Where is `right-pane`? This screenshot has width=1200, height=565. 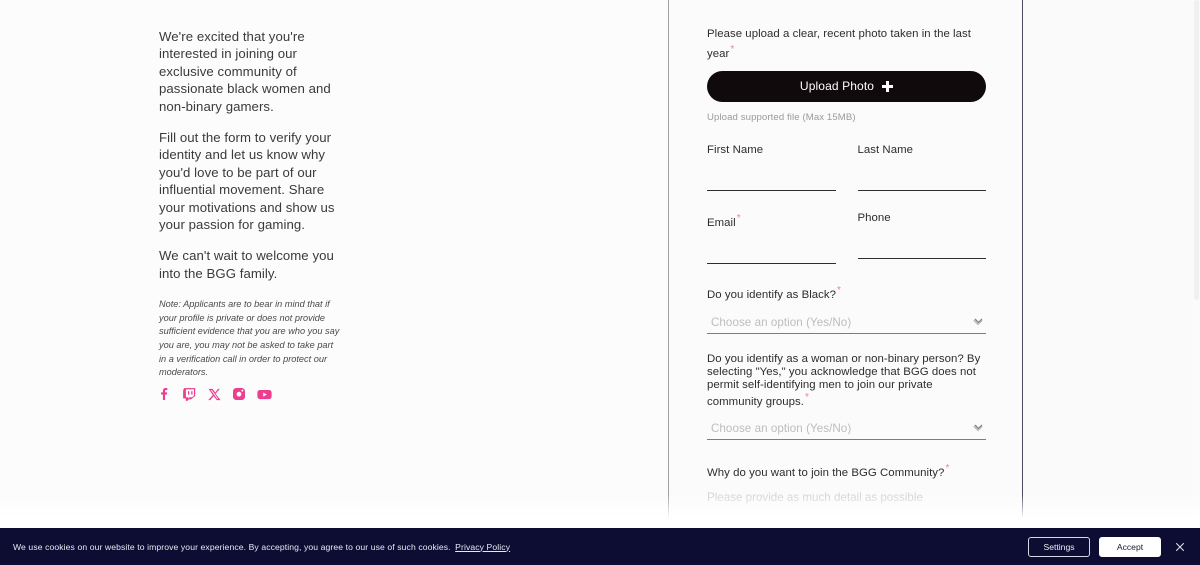 right-pane is located at coordinates (1111, 264).